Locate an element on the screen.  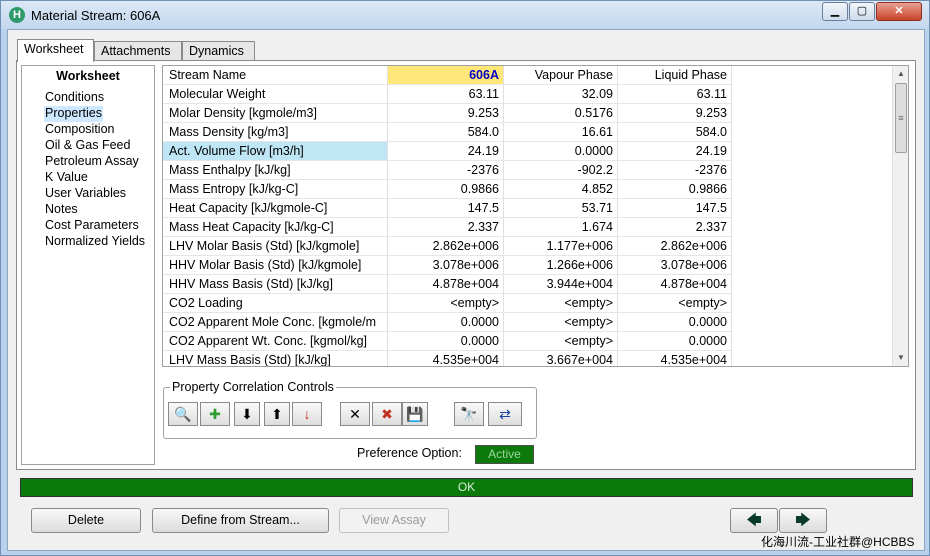
property-value-cell: 16.61 is located at coordinates (561, 132).